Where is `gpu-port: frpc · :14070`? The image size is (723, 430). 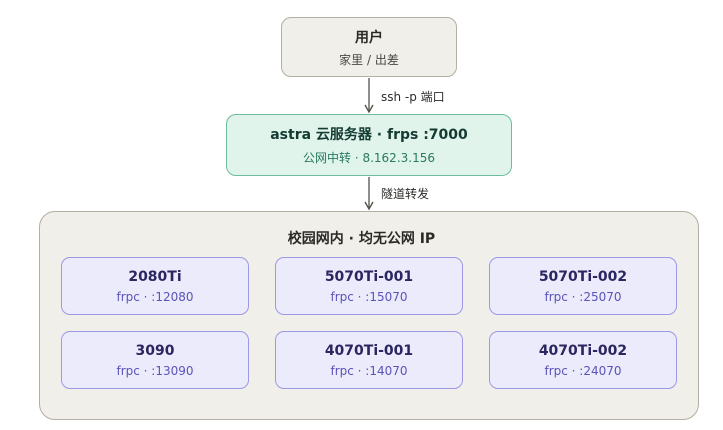 gpu-port: frpc · :14070 is located at coordinates (369, 370).